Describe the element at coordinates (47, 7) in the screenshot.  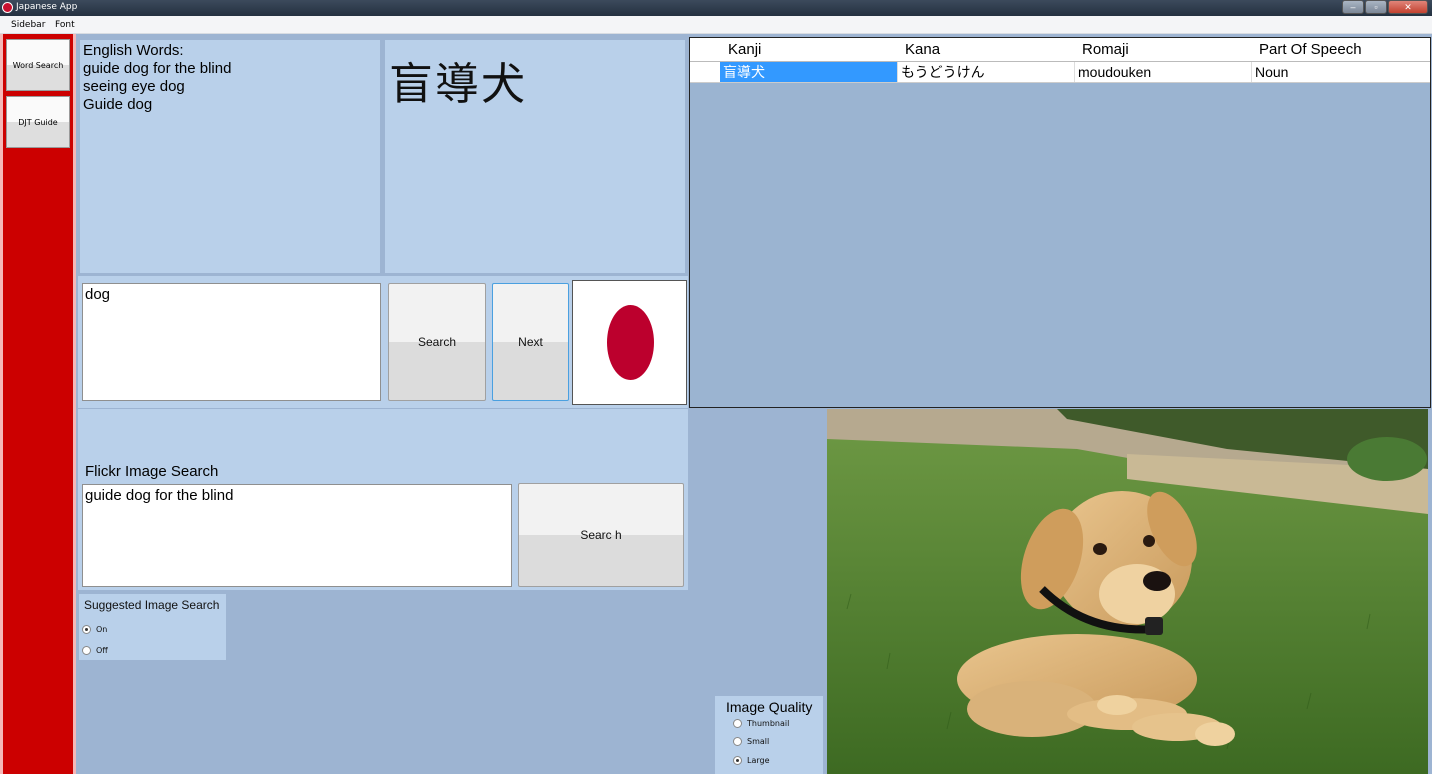
I see `window-title: Japanese App` at that location.